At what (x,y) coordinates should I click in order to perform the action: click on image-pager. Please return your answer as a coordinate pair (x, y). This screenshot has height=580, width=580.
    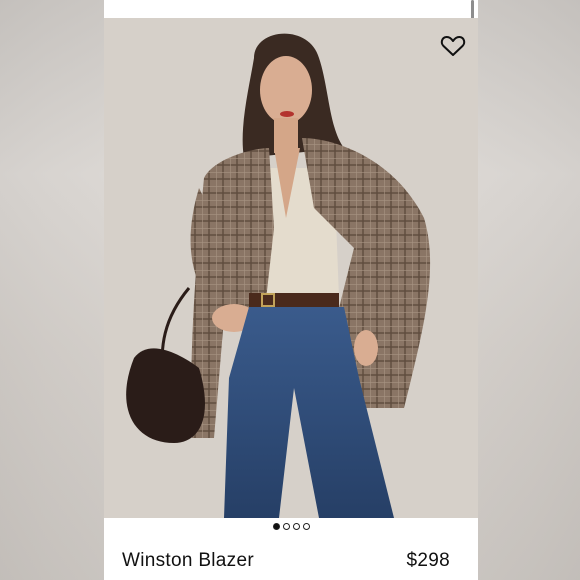
    Looking at the image, I should click on (291, 526).